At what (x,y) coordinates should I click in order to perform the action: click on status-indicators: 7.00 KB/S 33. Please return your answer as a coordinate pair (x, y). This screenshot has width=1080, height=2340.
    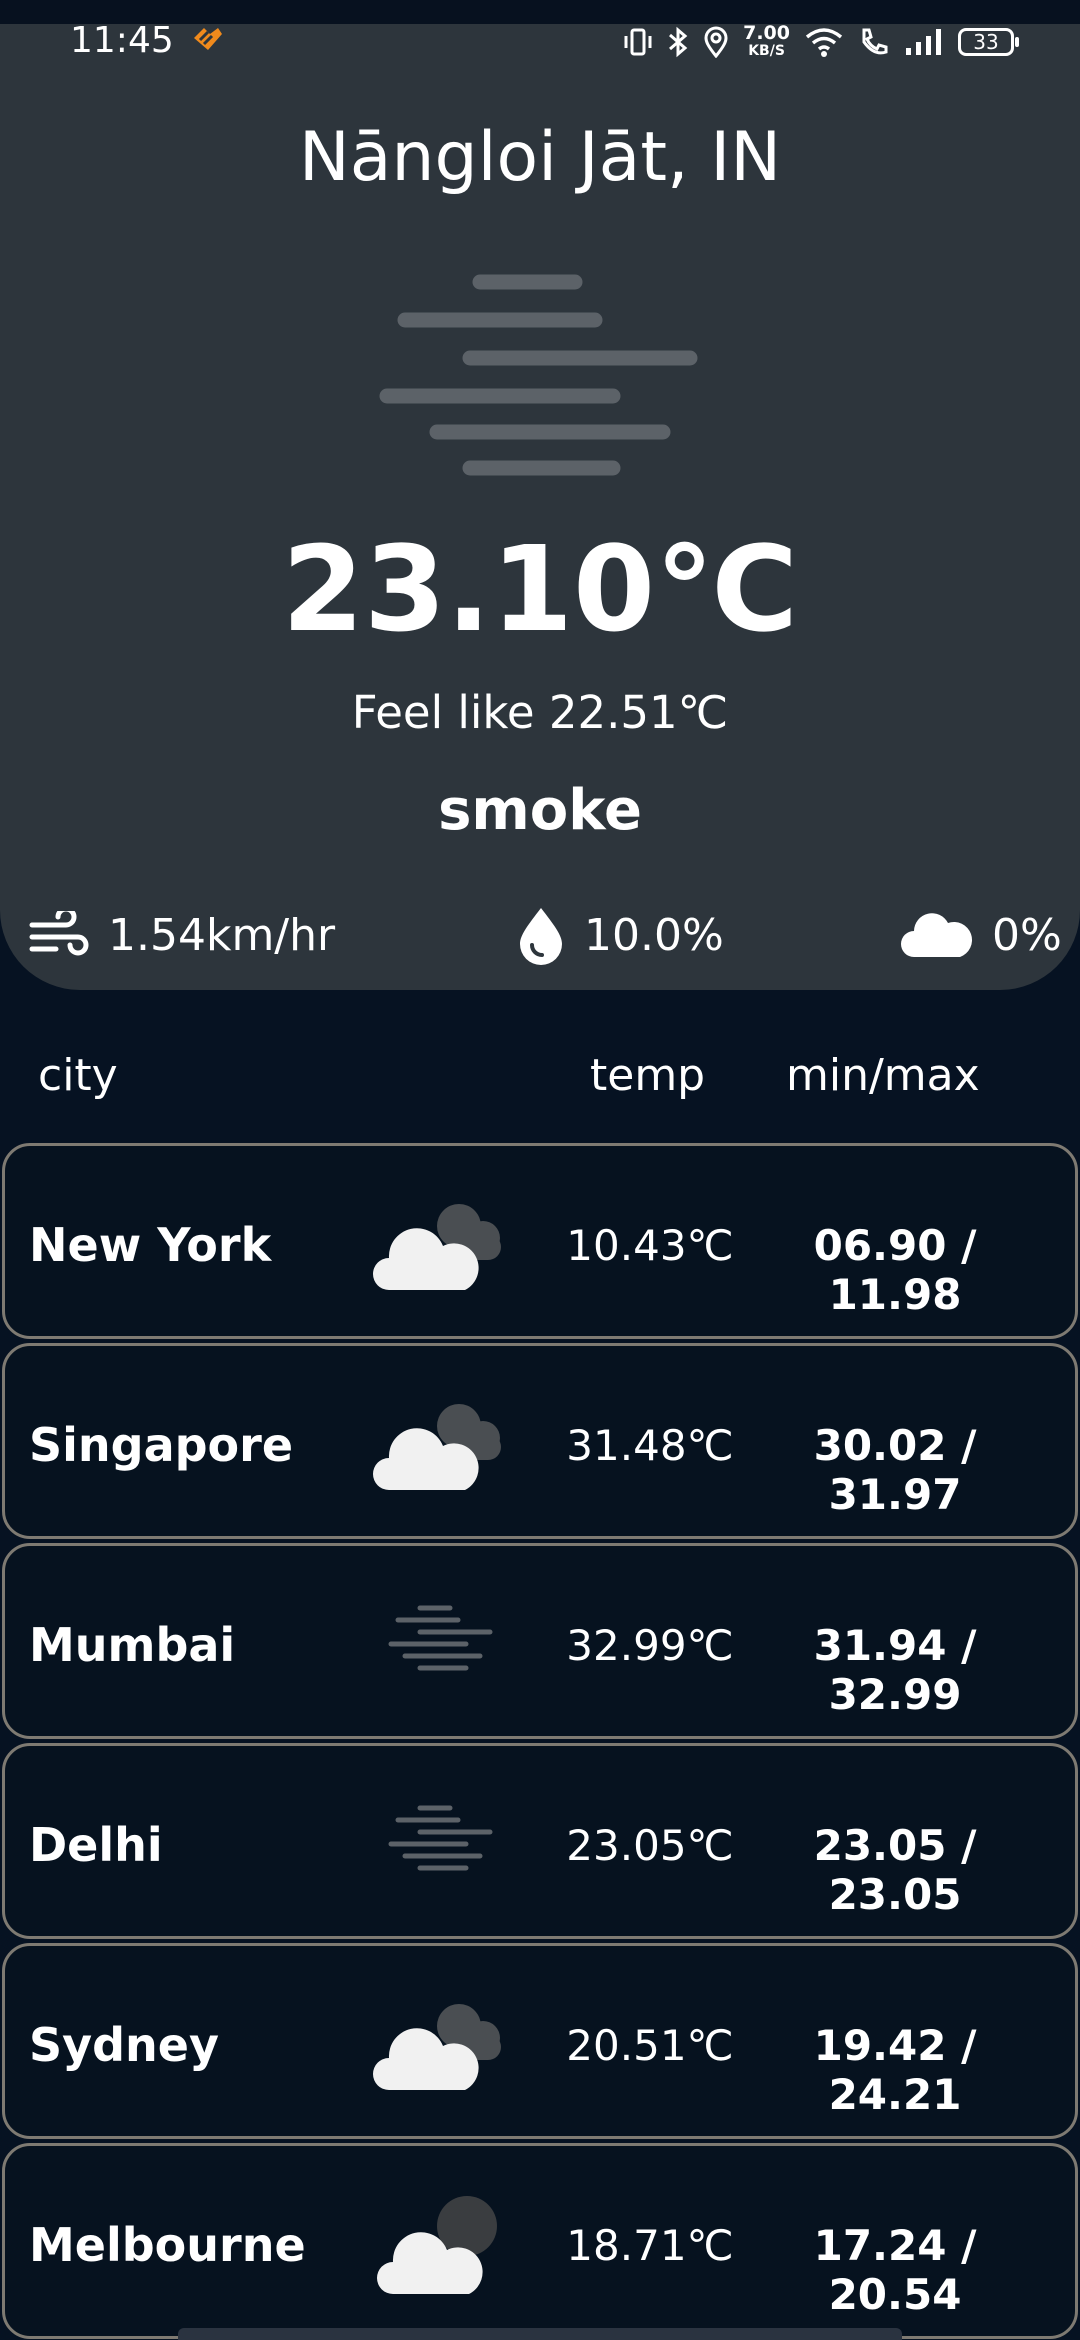
    Looking at the image, I should click on (821, 42).